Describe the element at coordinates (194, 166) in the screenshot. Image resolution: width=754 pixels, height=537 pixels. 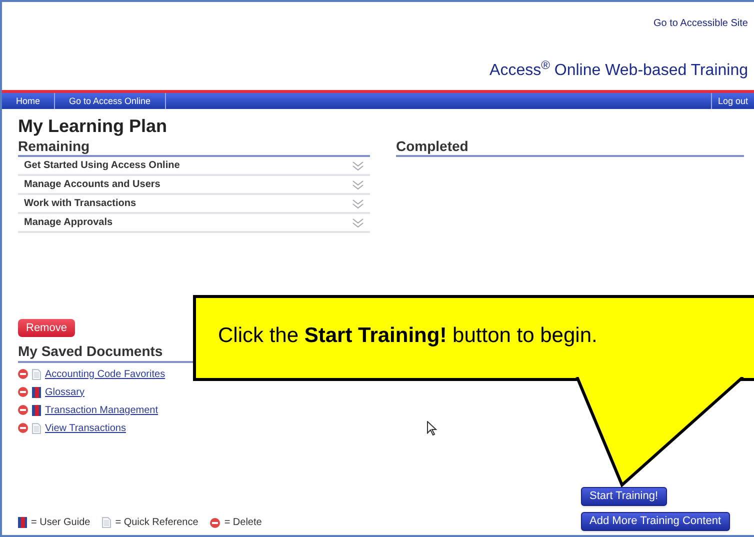
I see `course-row: Get Started Using Access Online` at that location.